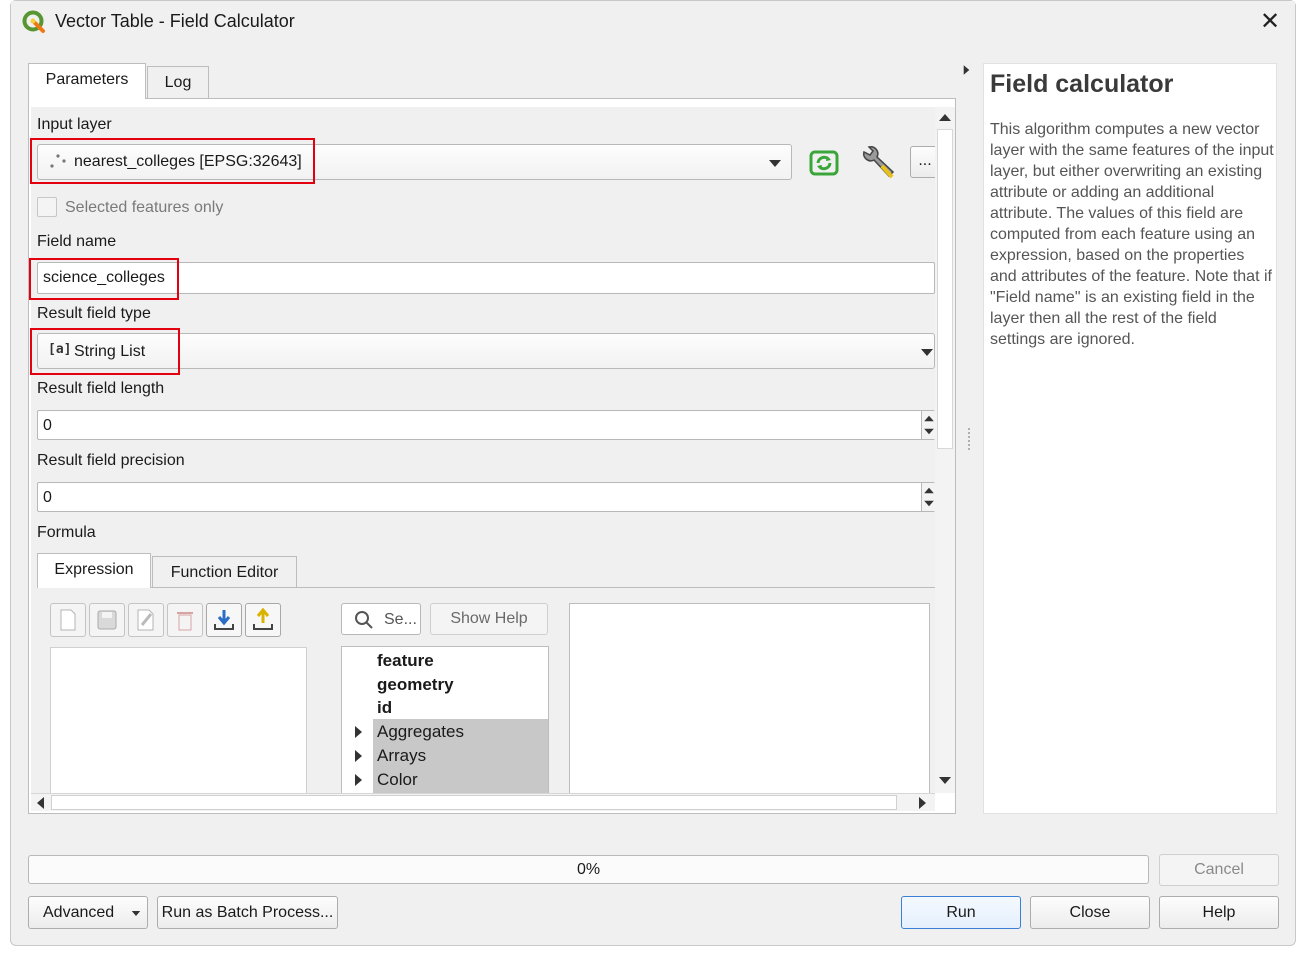 This screenshot has width=1306, height=956. Describe the element at coordinates (486, 497) in the screenshot. I see `precision-spinbox: 0` at that location.